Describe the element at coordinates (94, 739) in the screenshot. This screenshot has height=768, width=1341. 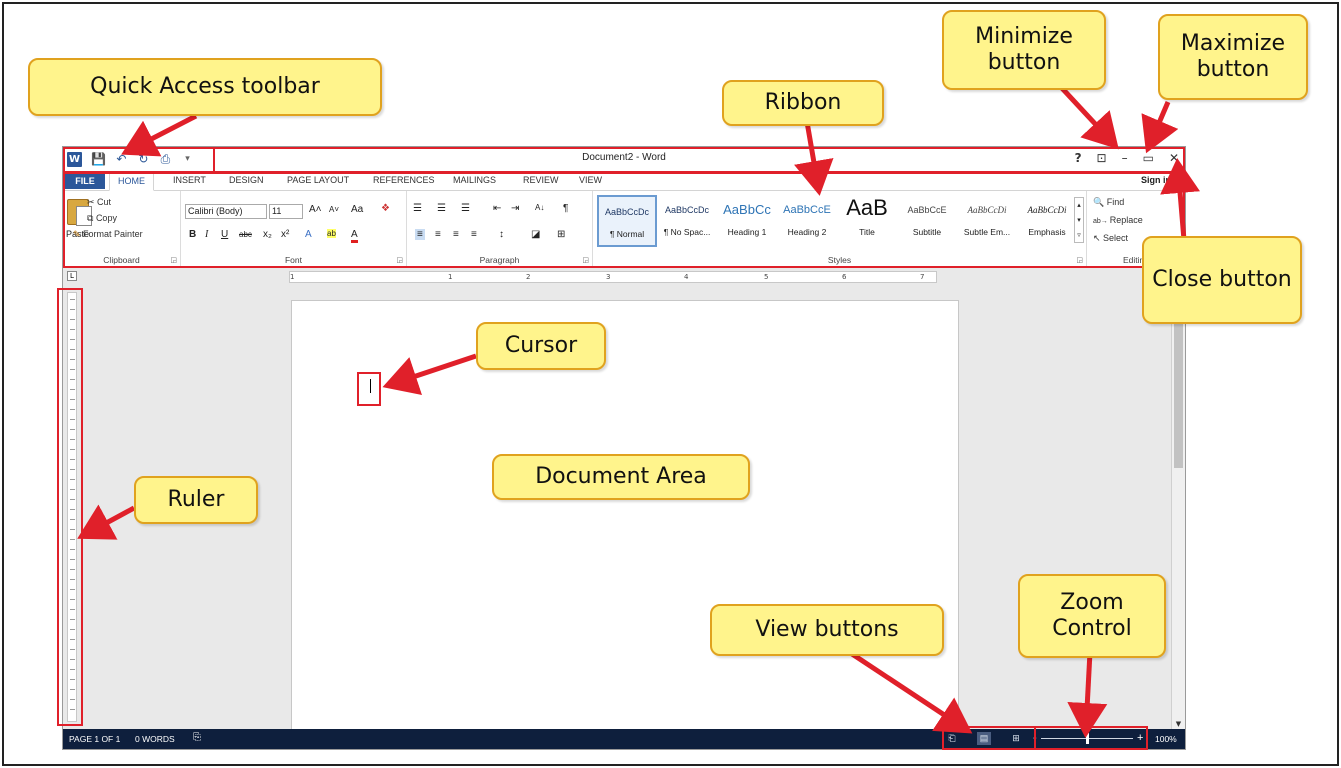
I see `page-count: PAGE 1 OF 1` at that location.